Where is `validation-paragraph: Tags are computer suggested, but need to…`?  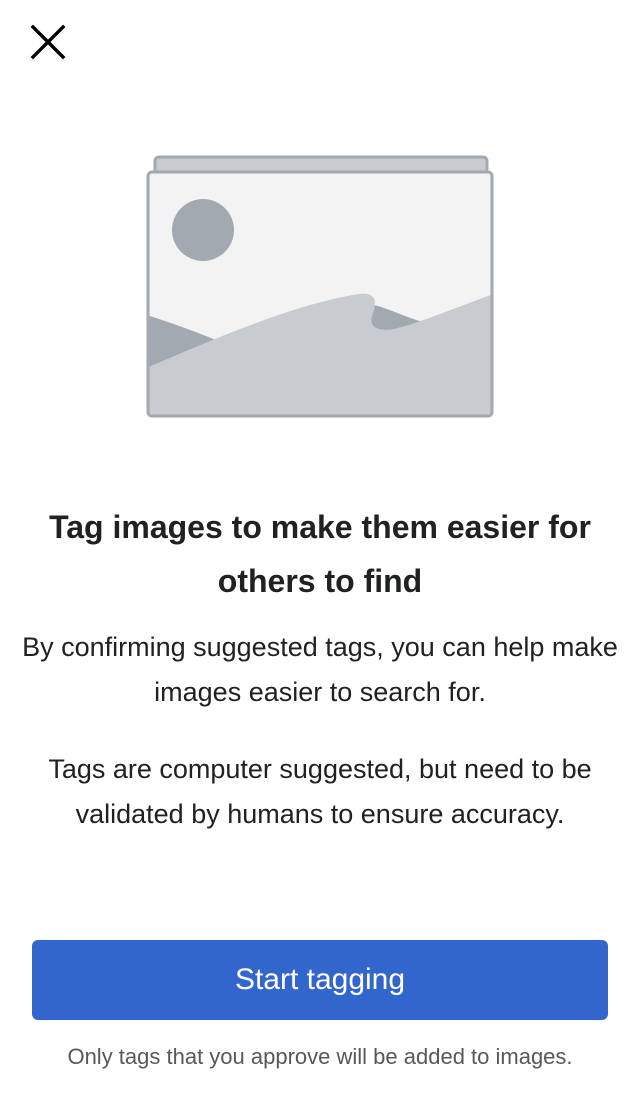
validation-paragraph: Tags are computer suggested, but need to… is located at coordinates (320, 791).